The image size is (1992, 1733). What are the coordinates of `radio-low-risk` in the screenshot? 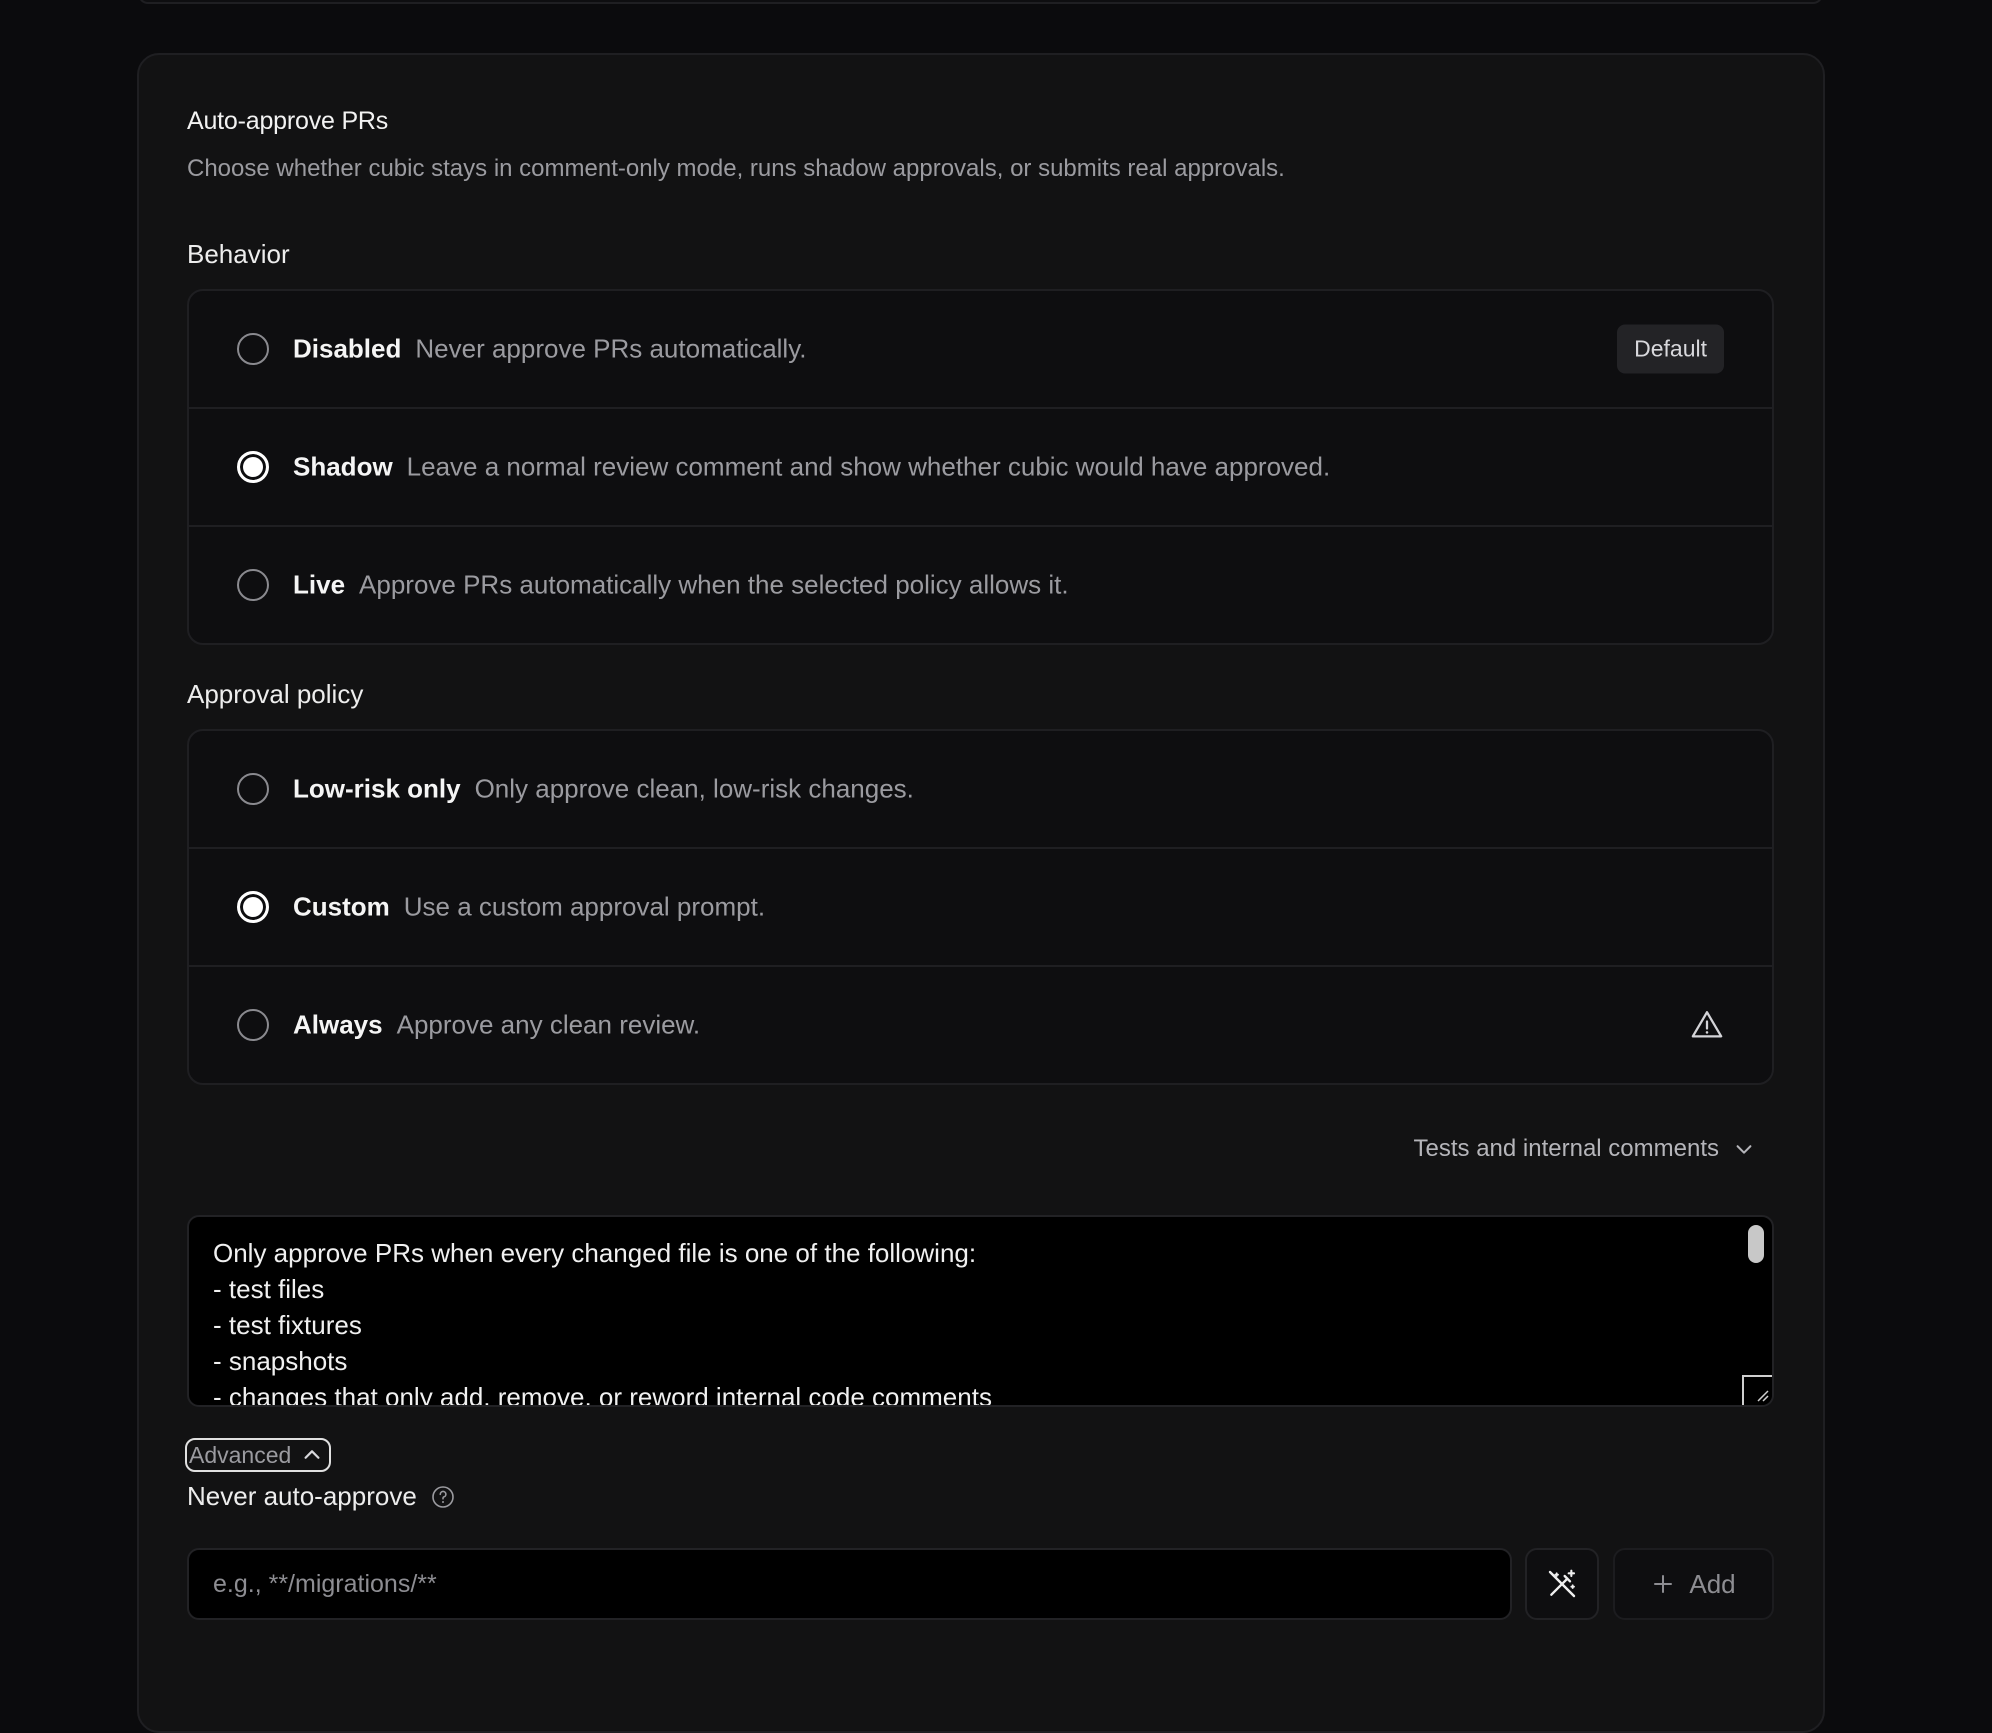 It's located at (253, 789).